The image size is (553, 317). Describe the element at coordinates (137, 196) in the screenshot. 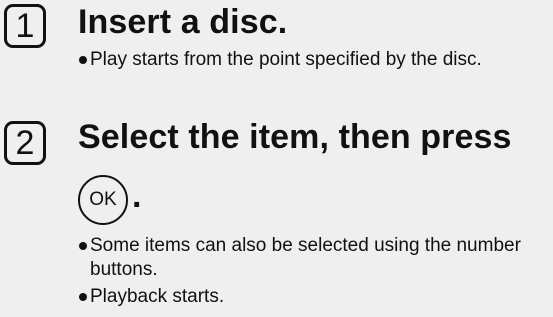

I see `step-2-title-end: .` at that location.